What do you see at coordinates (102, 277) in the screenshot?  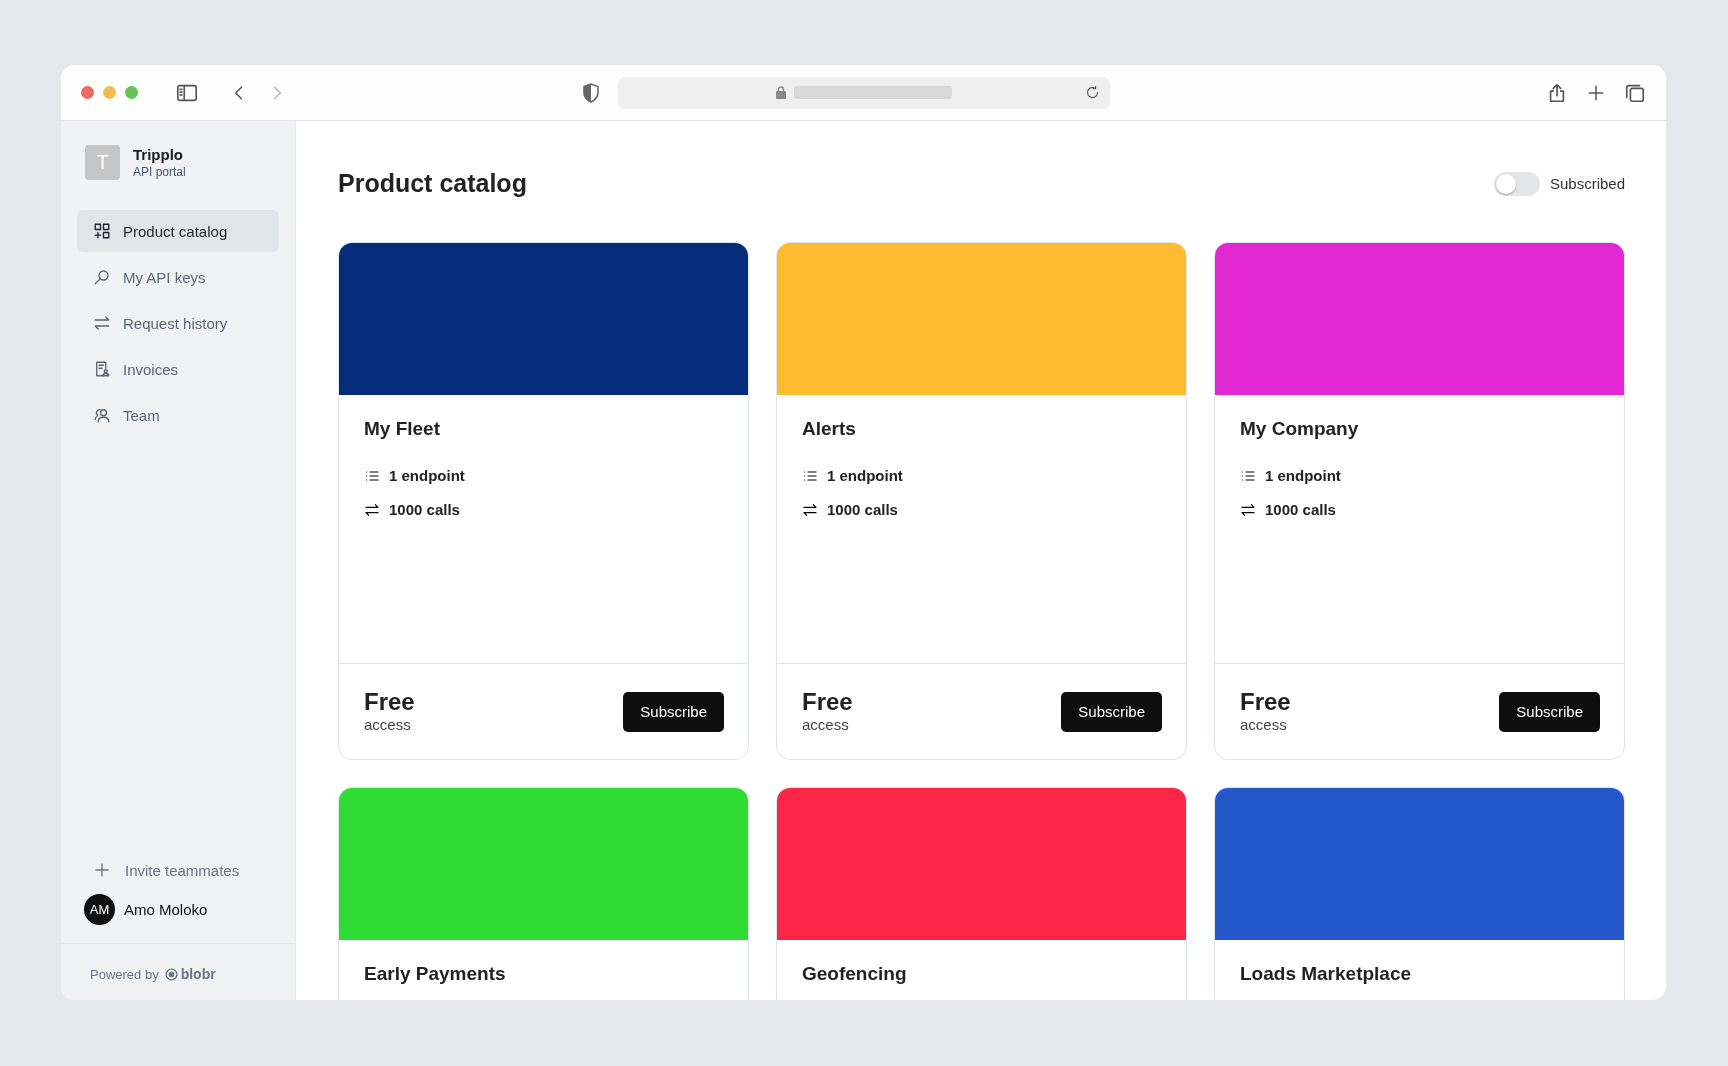 I see `magnifier-icon` at bounding box center [102, 277].